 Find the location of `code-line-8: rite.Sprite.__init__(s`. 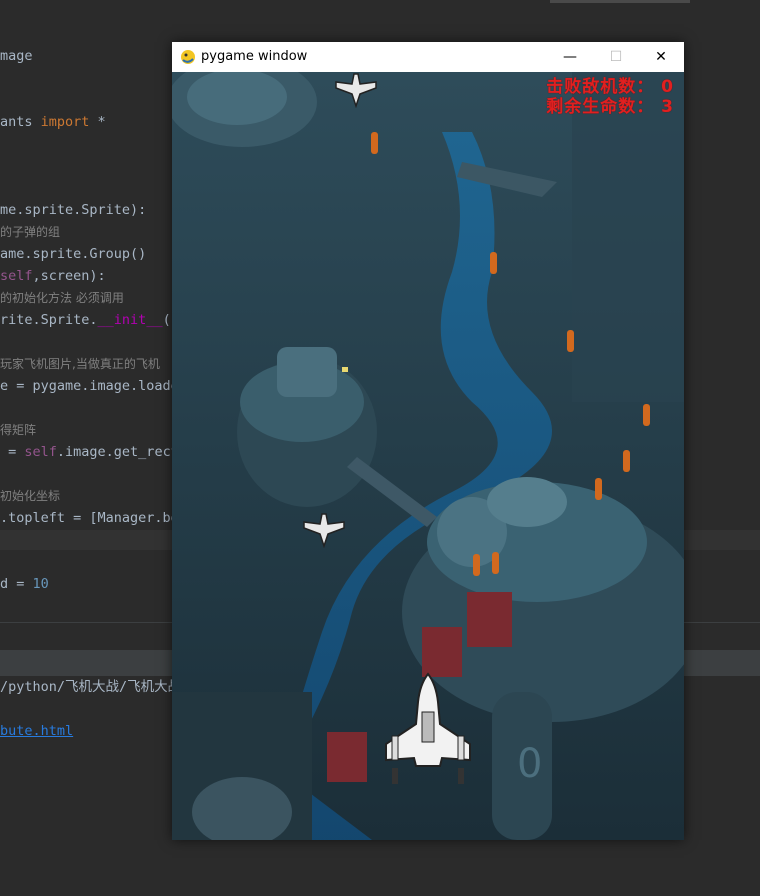

code-line-8: rite.Sprite.__init__(s is located at coordinates (89, 320).